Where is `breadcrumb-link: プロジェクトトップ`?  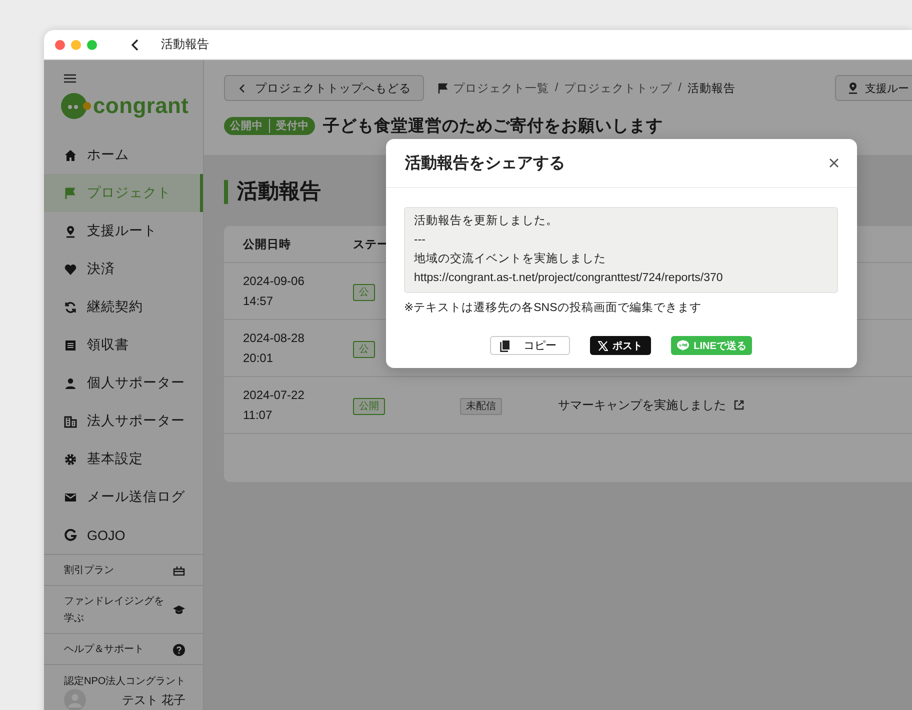
breadcrumb-link: プロジェクトトップ is located at coordinates (618, 88).